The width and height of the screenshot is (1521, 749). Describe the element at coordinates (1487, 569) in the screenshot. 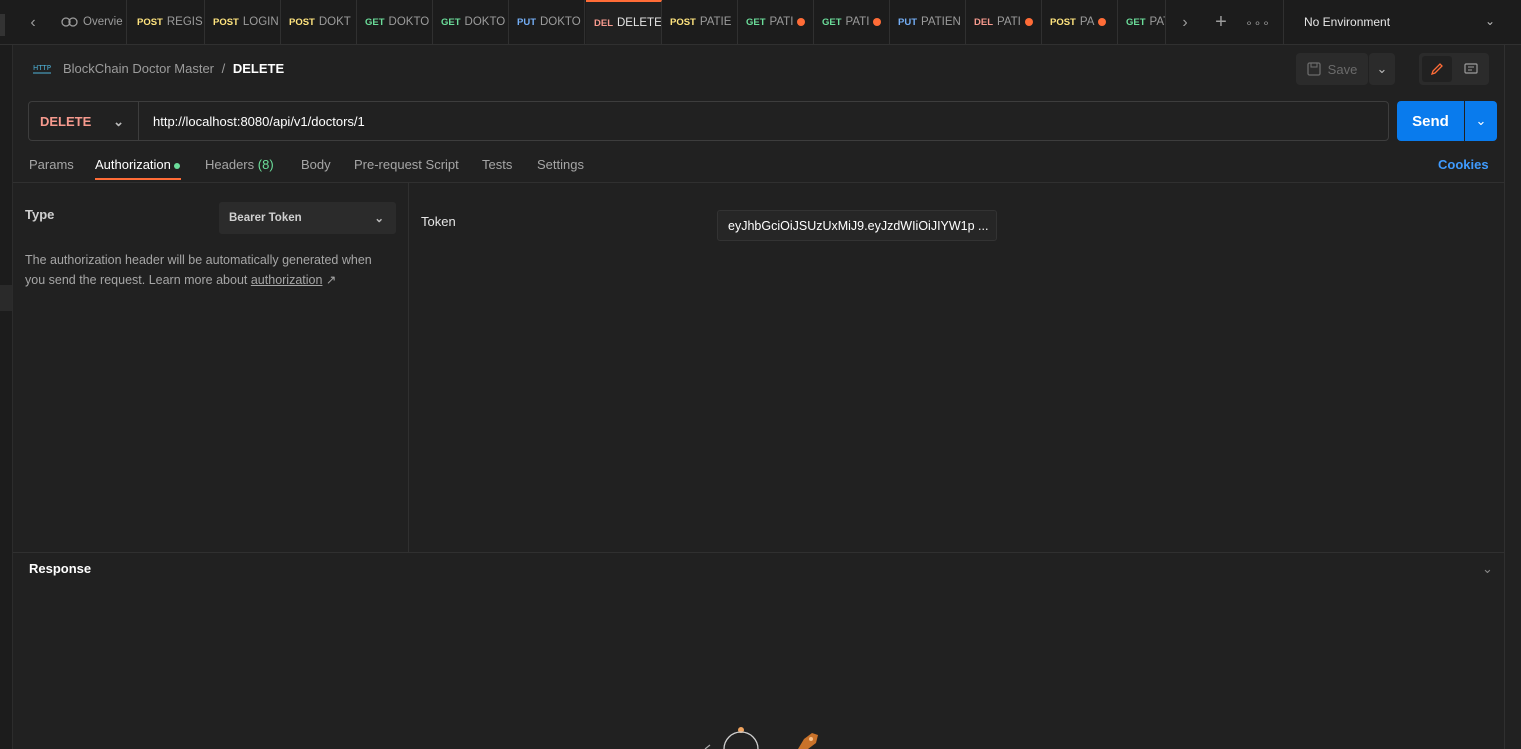

I see `collapse-response-button: ⌄` at that location.